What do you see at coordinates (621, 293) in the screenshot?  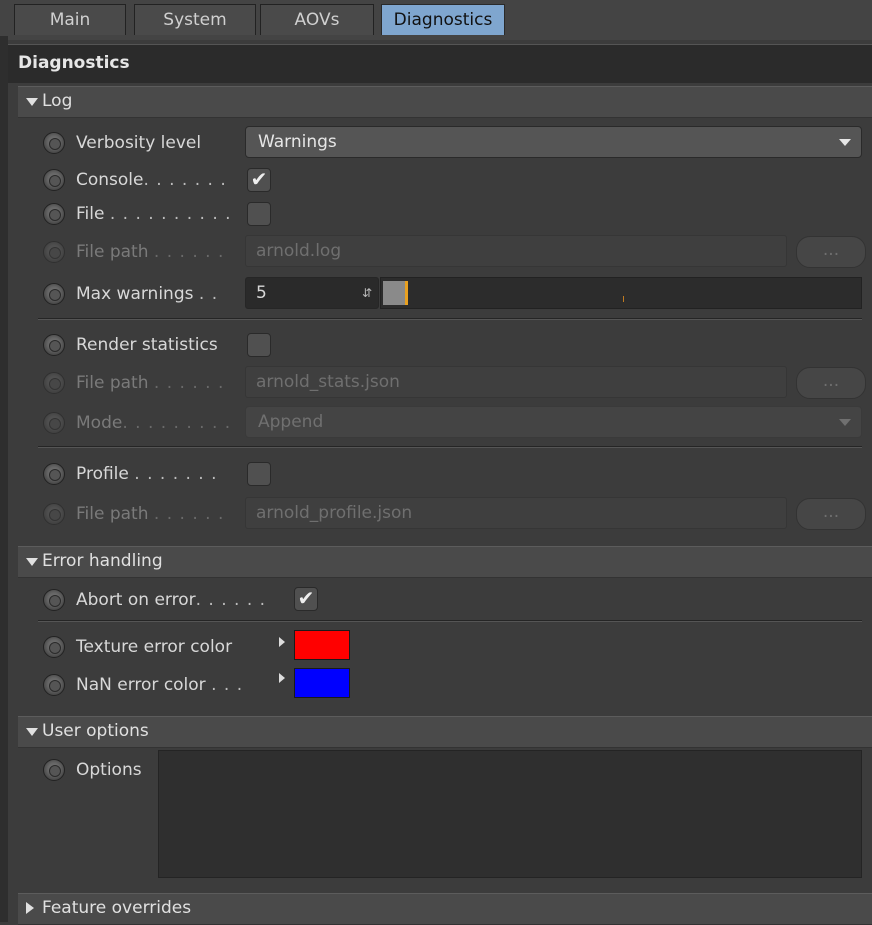 I see `max-warnings-slider` at bounding box center [621, 293].